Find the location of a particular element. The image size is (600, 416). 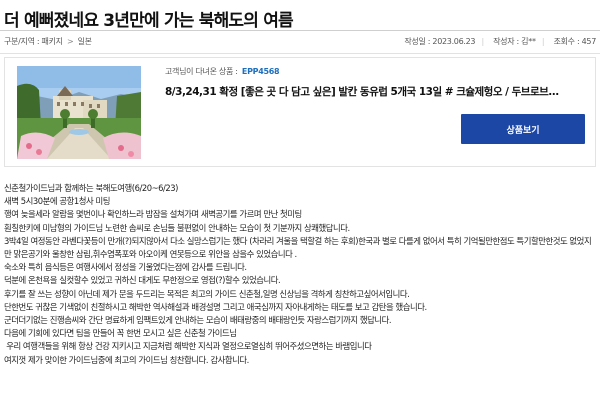

post-info: 작성일 : 2023.06.23 | 작성자 : 김** | 조회수 : 457 is located at coordinates (498, 41).